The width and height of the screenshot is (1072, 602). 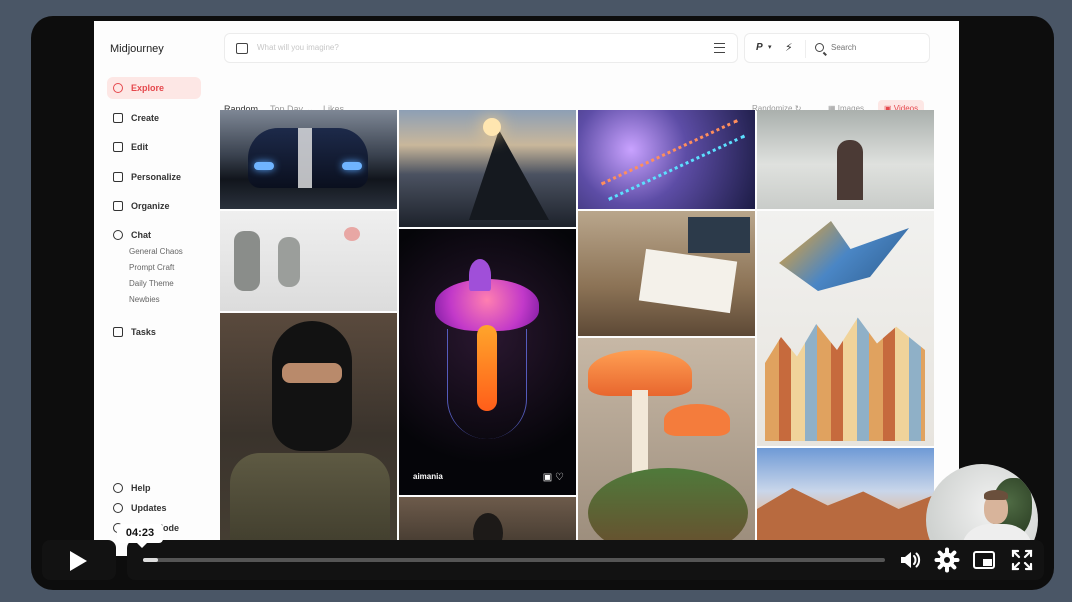 What do you see at coordinates (697, 420) in the screenshot?
I see `mushroom-cap` at bounding box center [697, 420].